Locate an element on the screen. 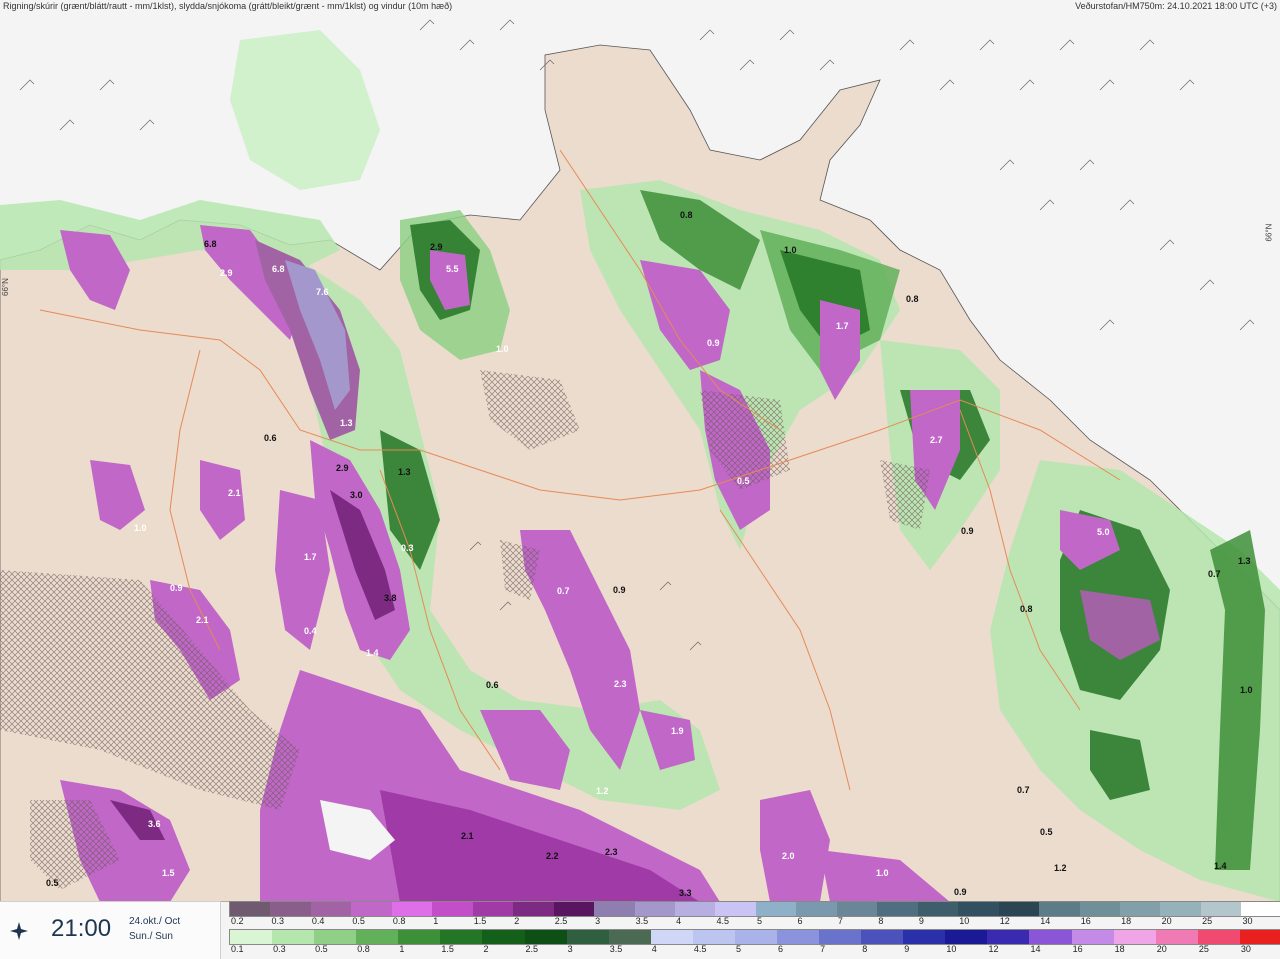 Image resolution: width=1280 pixels, height=959 pixels. legend-label: 4 is located at coordinates (679, 921).